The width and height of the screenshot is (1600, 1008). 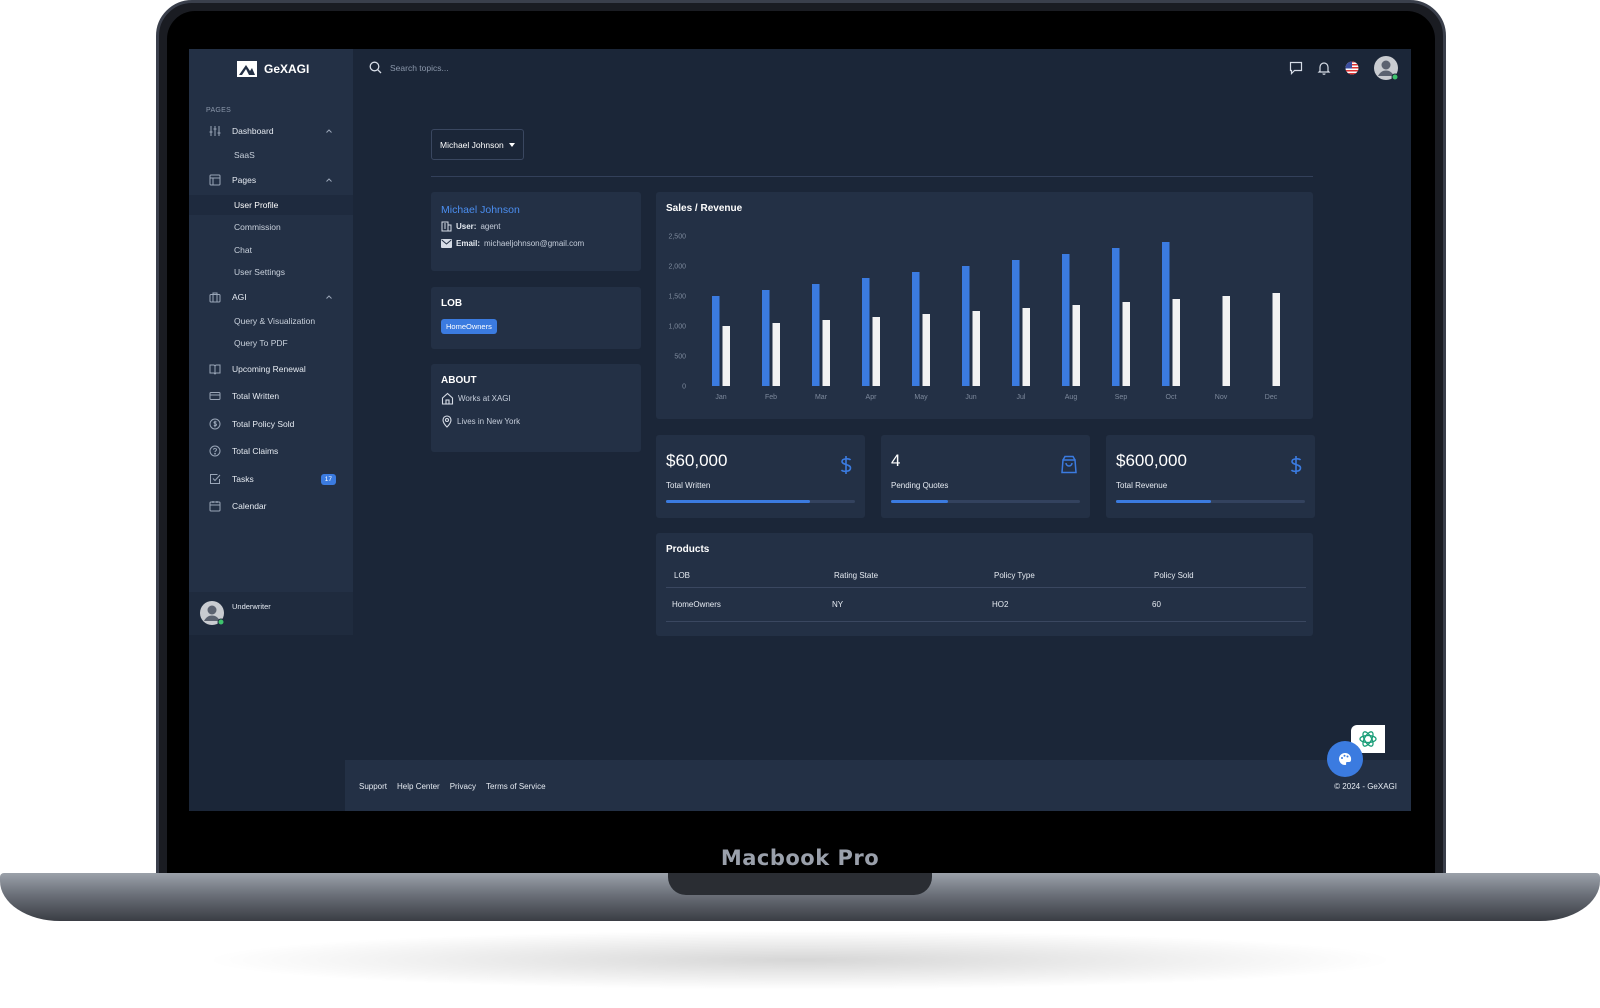 What do you see at coordinates (271, 613) in the screenshot?
I see `sidebar-user: Underwriter` at bounding box center [271, 613].